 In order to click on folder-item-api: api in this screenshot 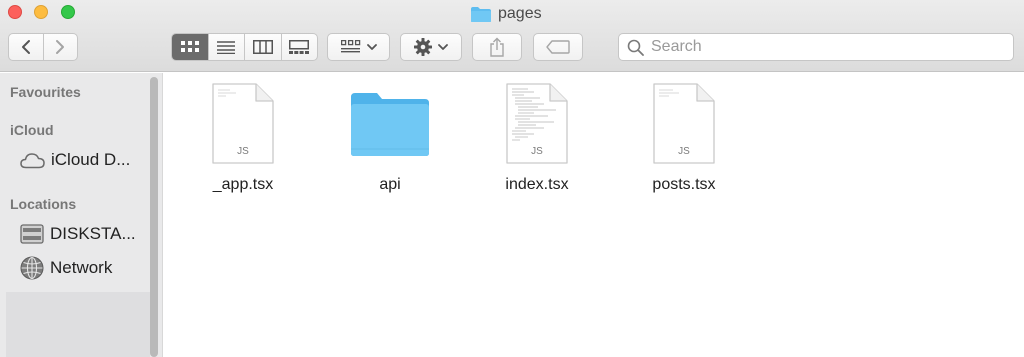, I will do `click(390, 141)`.